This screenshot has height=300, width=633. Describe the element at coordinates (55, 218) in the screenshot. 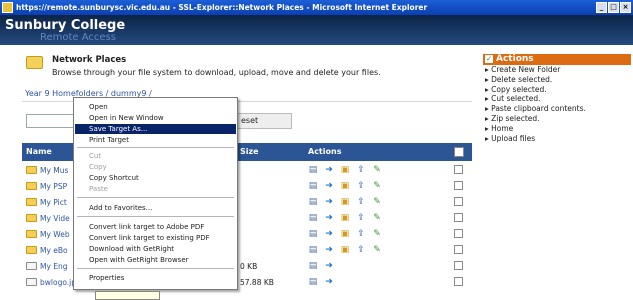

I see `row-name: My Vide` at that location.